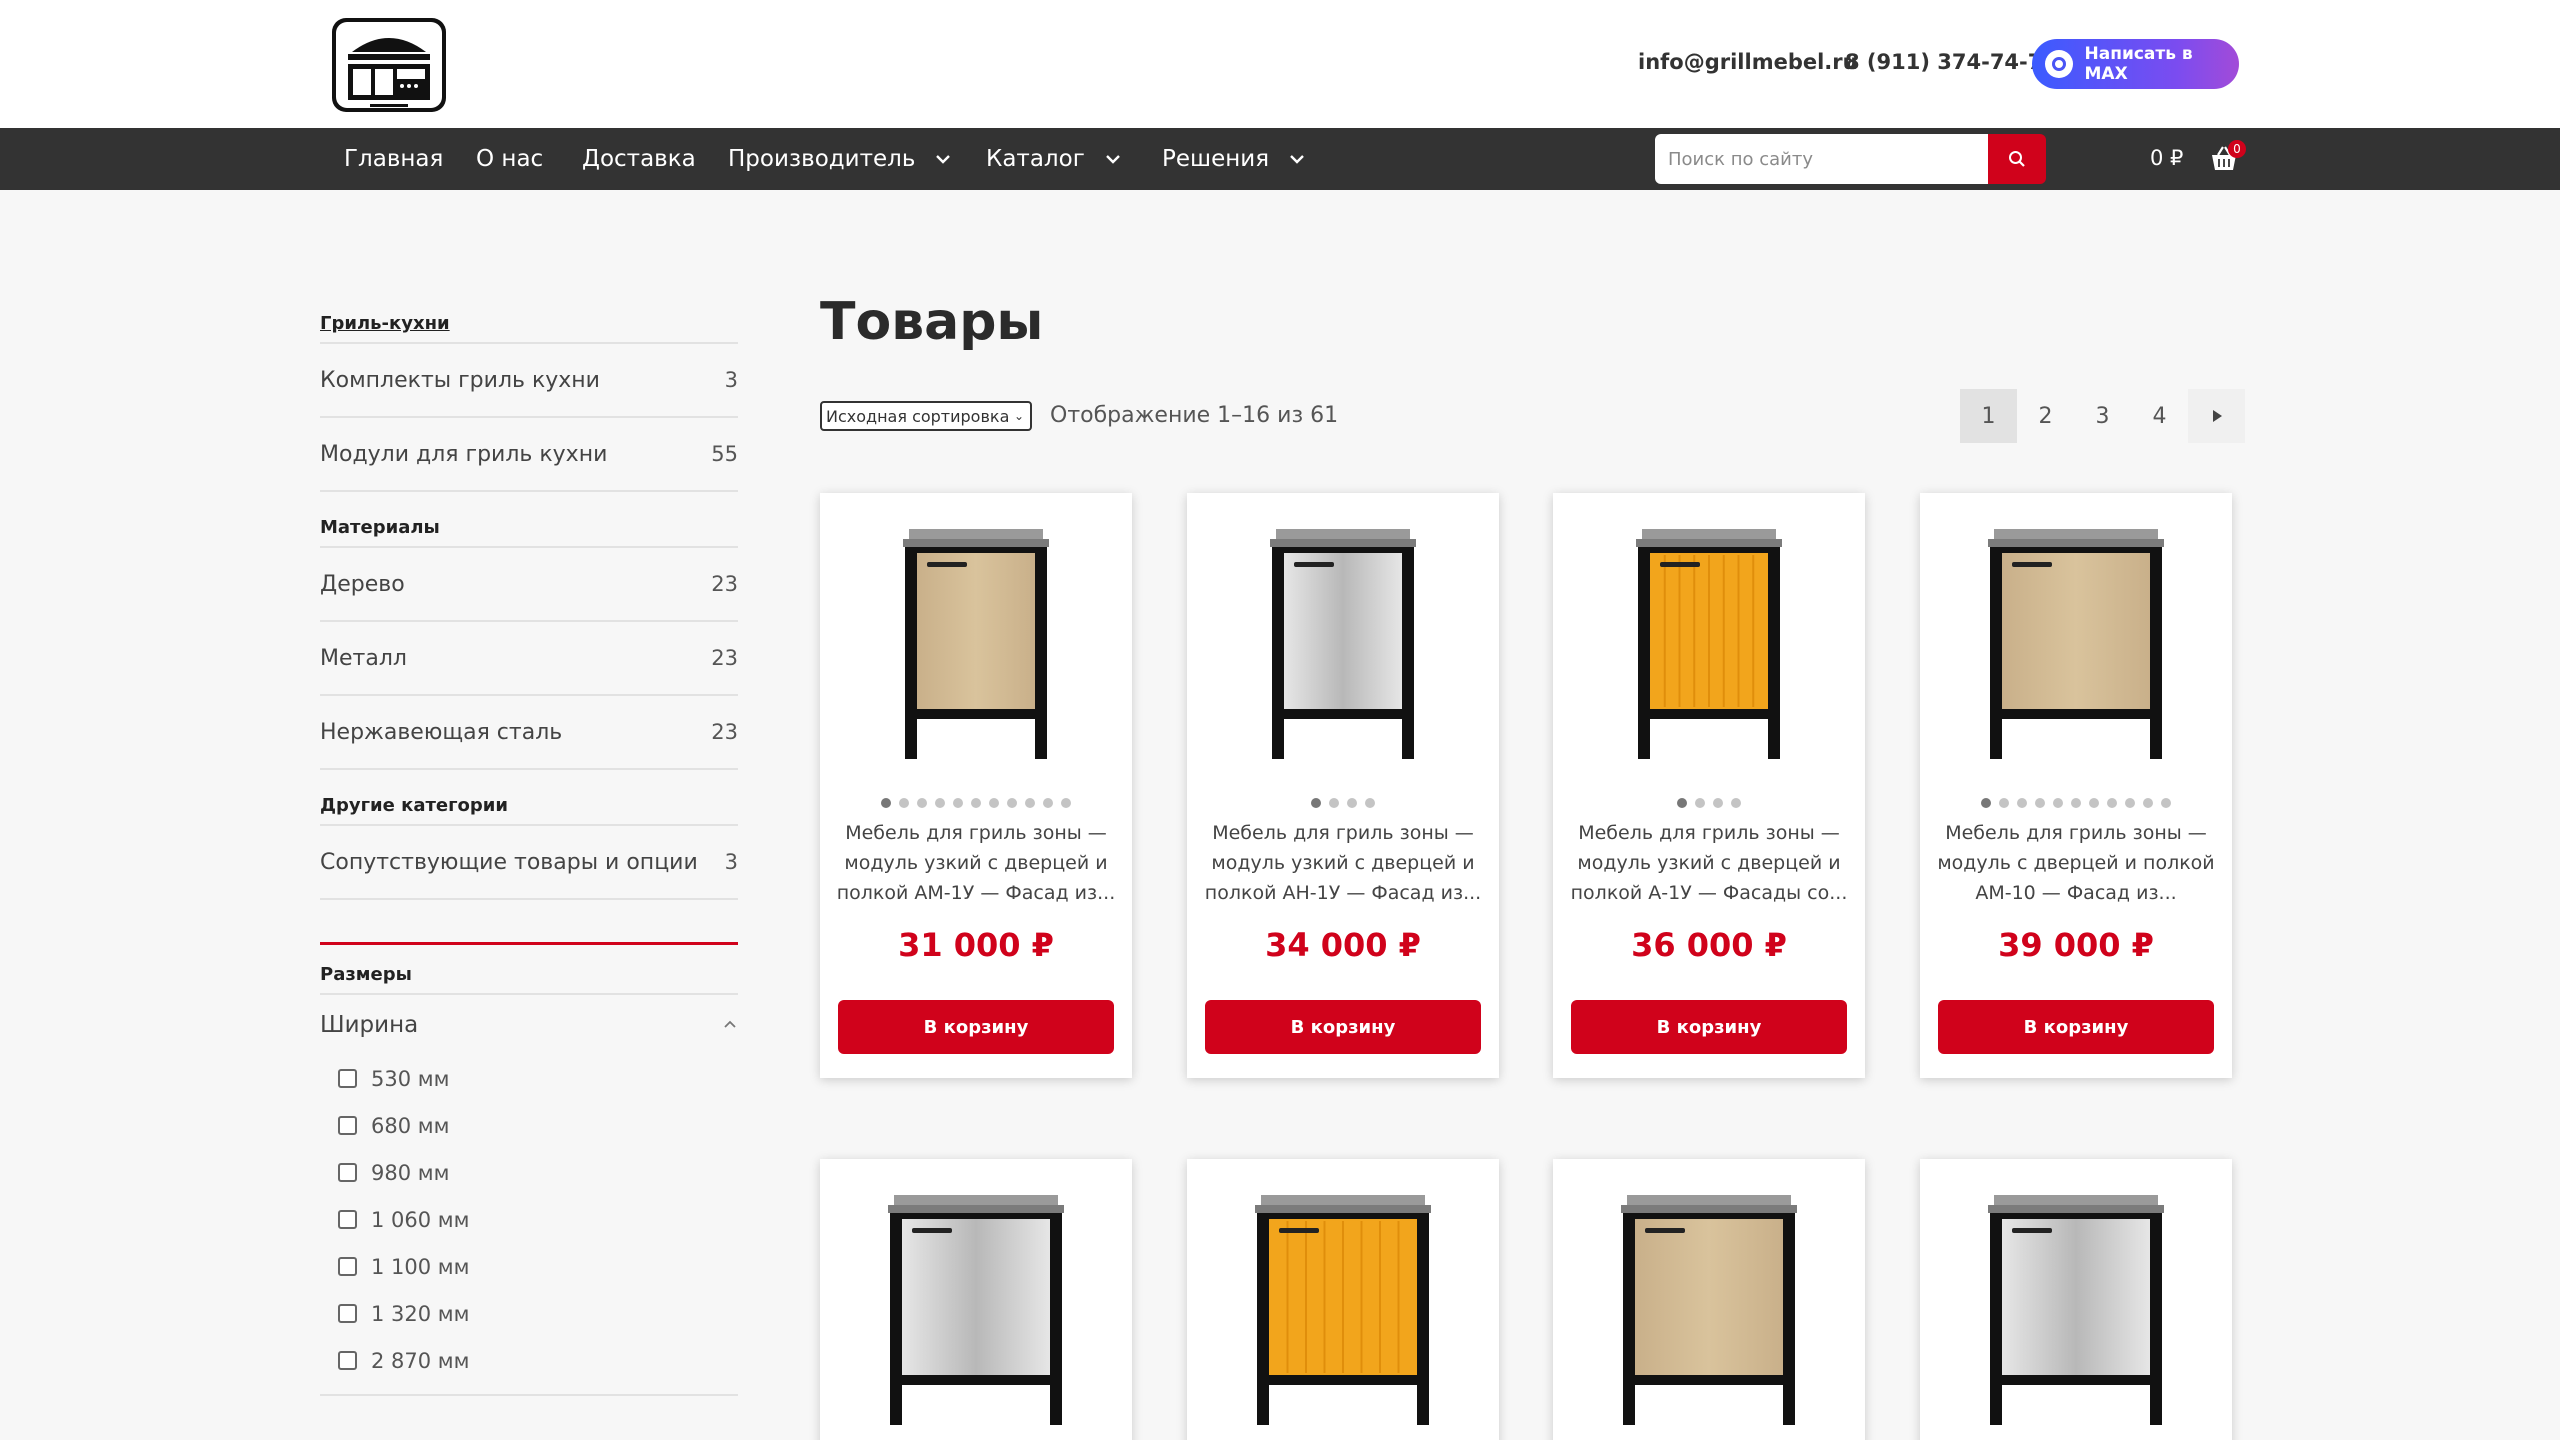  Describe the element at coordinates (2166, 158) in the screenshot. I see `cart-total: 0 ₽` at that location.